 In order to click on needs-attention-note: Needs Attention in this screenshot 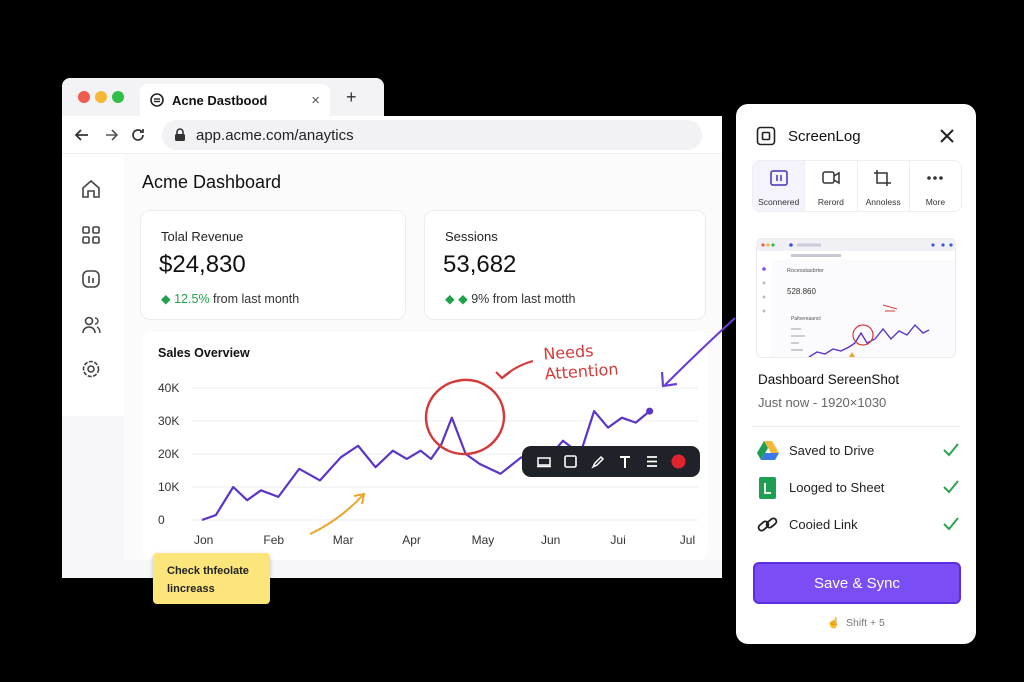, I will do `click(581, 361)`.